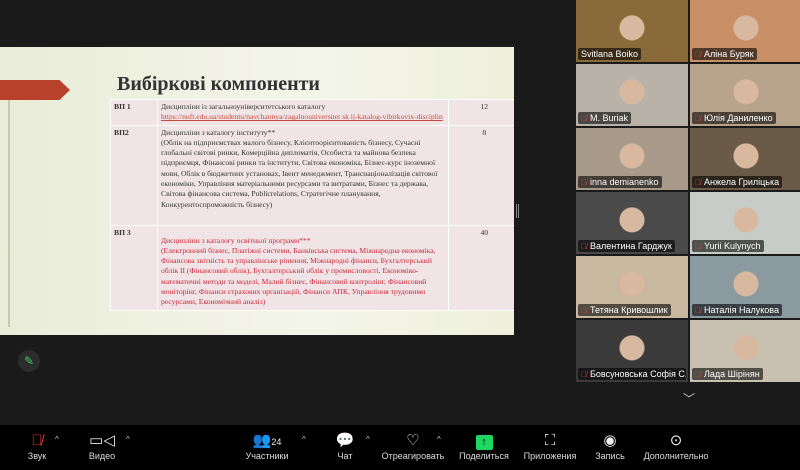  Describe the element at coordinates (134, 175) in the screenshot. I see `row-code: ВП2` at that location.